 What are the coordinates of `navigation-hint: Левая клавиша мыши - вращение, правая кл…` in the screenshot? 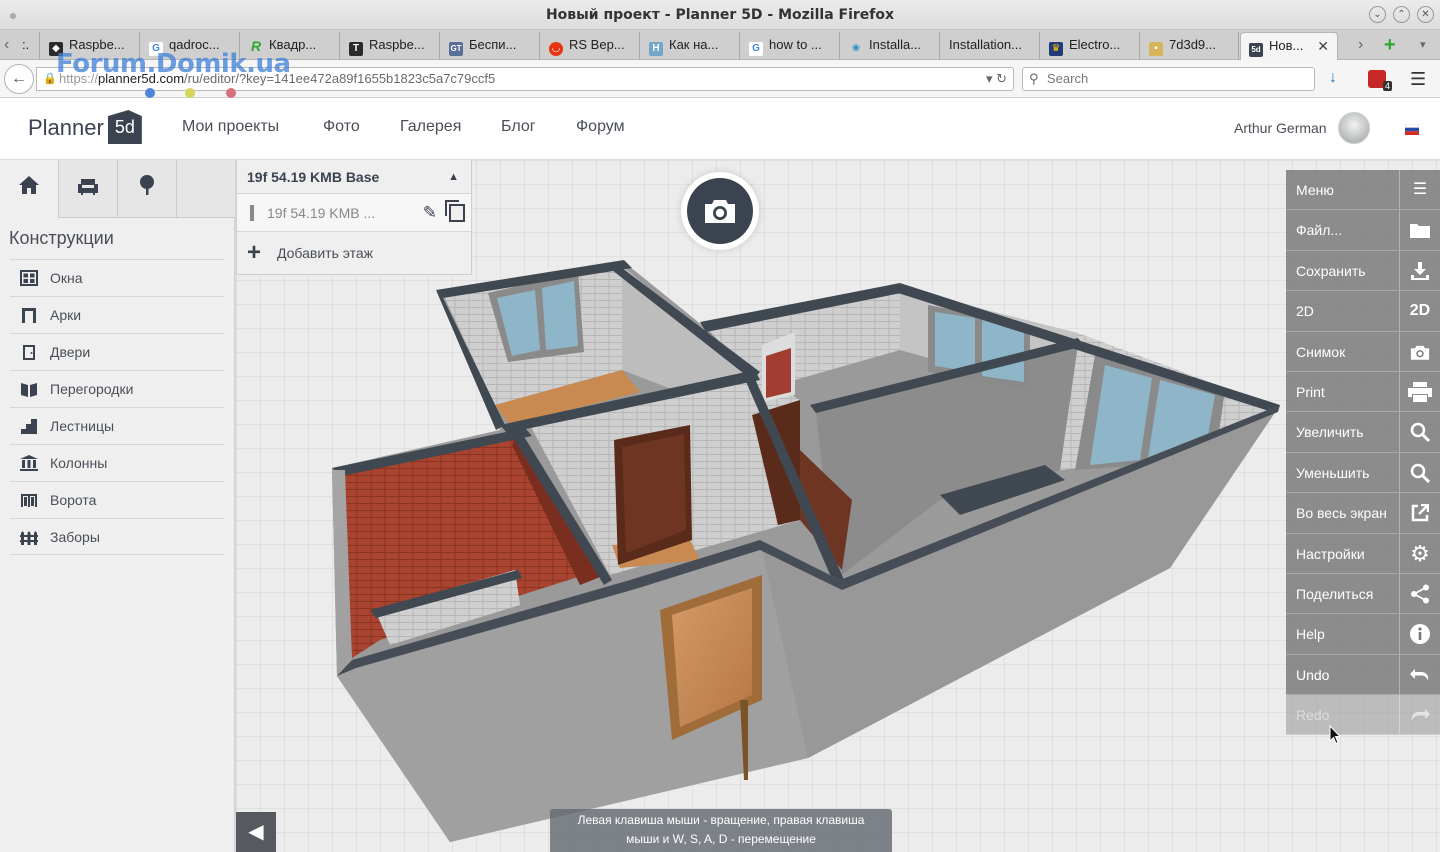 It's located at (721, 830).